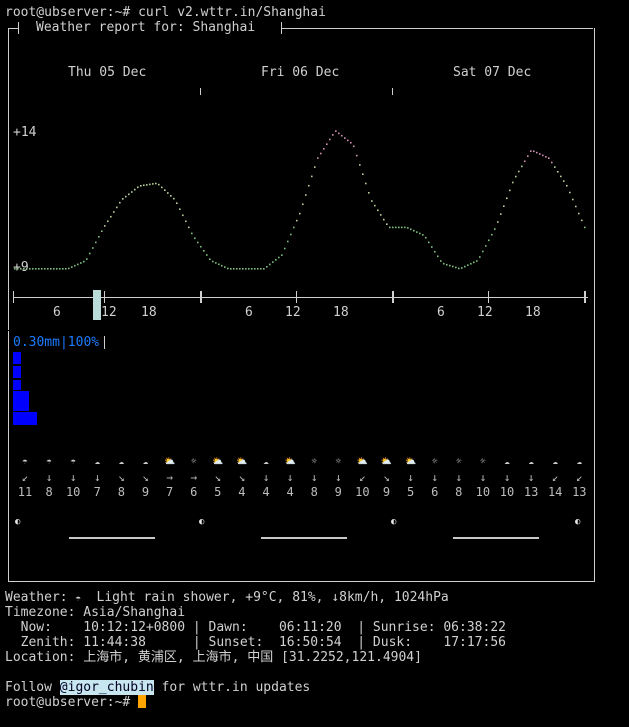 Image resolution: width=629 pixels, height=727 pixels. What do you see at coordinates (112, 538) in the screenshot?
I see `daylight-bar` at bounding box center [112, 538].